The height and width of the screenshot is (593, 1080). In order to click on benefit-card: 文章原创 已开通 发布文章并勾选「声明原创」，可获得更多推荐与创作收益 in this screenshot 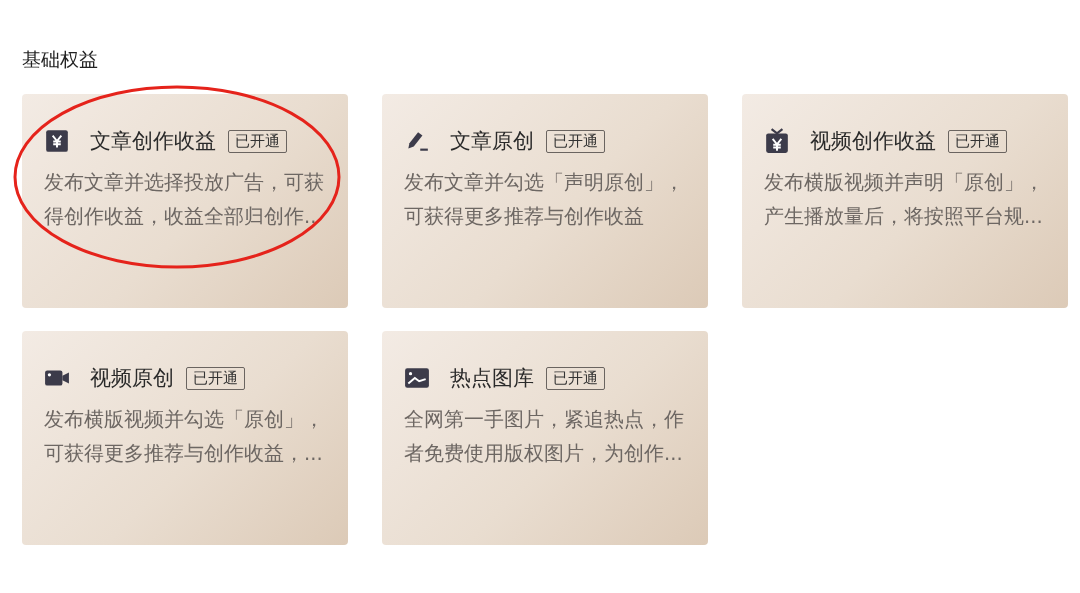, I will do `click(545, 201)`.